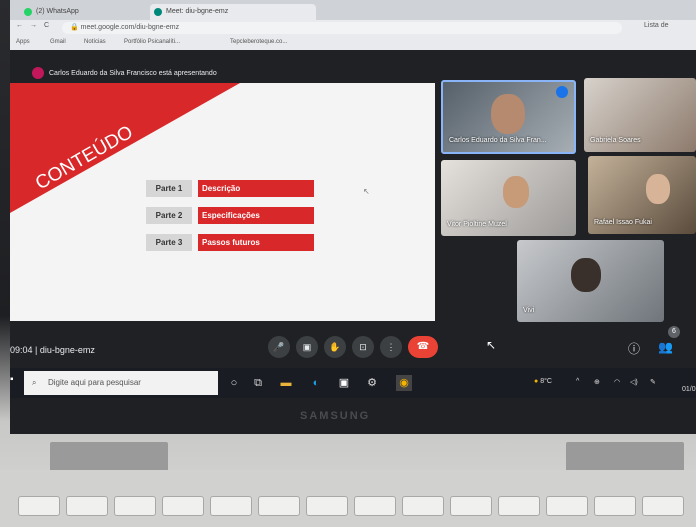 The image size is (696, 527). I want to click on back-icon: ←, so click(19, 25).